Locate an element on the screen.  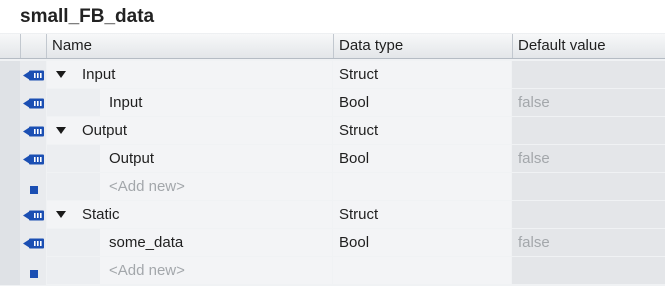
column-header-name: Name is located at coordinates (189, 46).